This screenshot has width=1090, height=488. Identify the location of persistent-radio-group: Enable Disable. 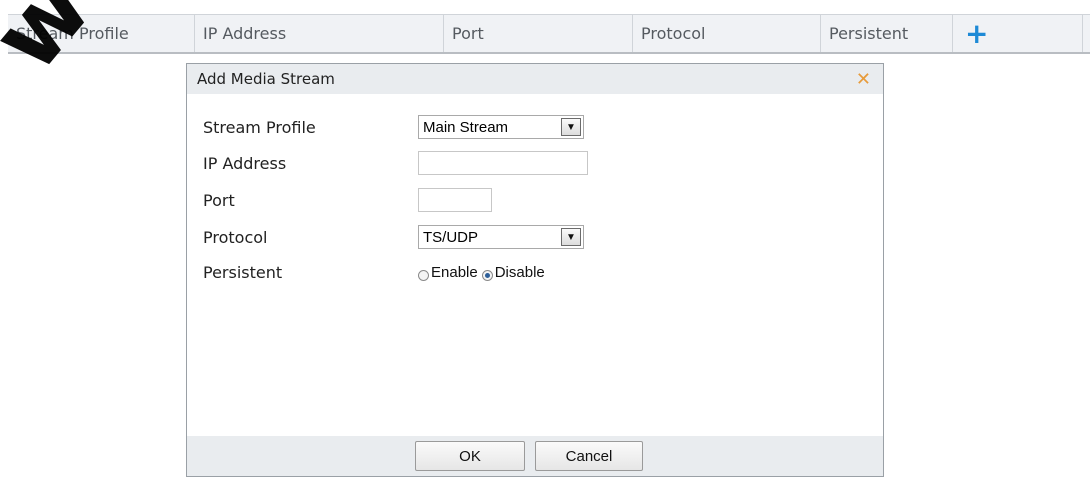
(481, 272).